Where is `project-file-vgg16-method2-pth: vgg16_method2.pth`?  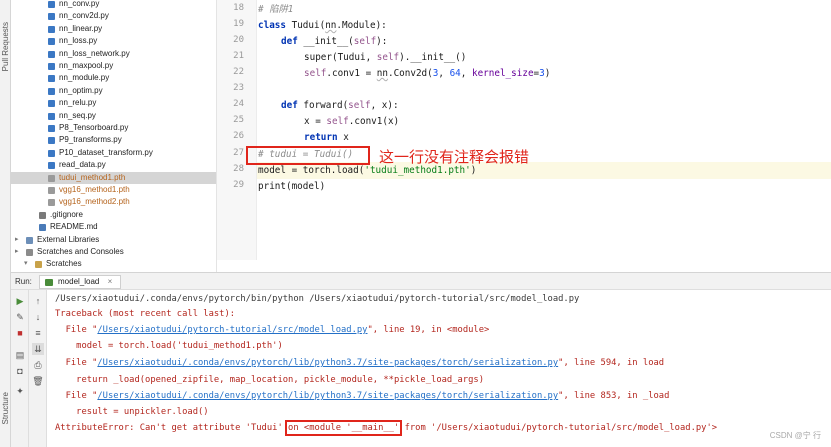 project-file-vgg16-method2-pth: vgg16_method2.pth is located at coordinates (113, 202).